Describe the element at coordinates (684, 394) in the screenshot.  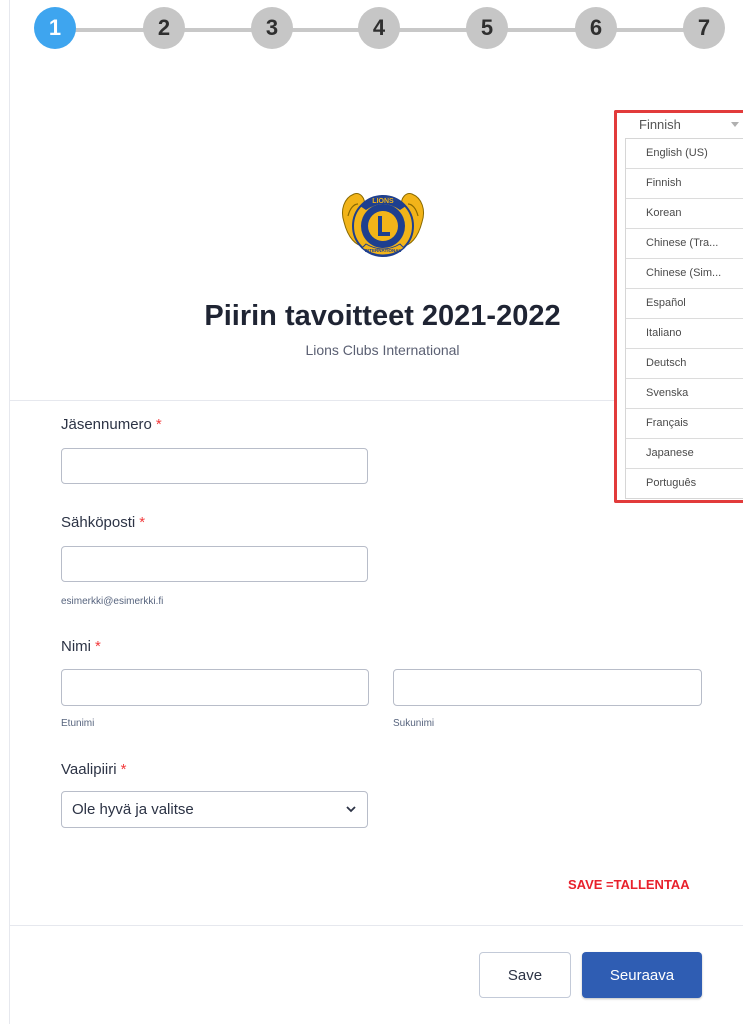
I see `language-option: Svenska` at that location.